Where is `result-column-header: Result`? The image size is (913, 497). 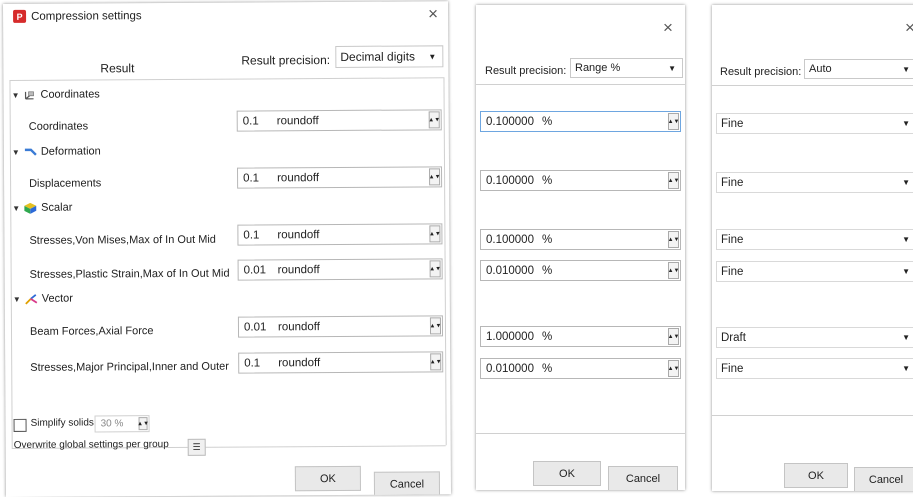 result-column-header: Result is located at coordinates (117, 68).